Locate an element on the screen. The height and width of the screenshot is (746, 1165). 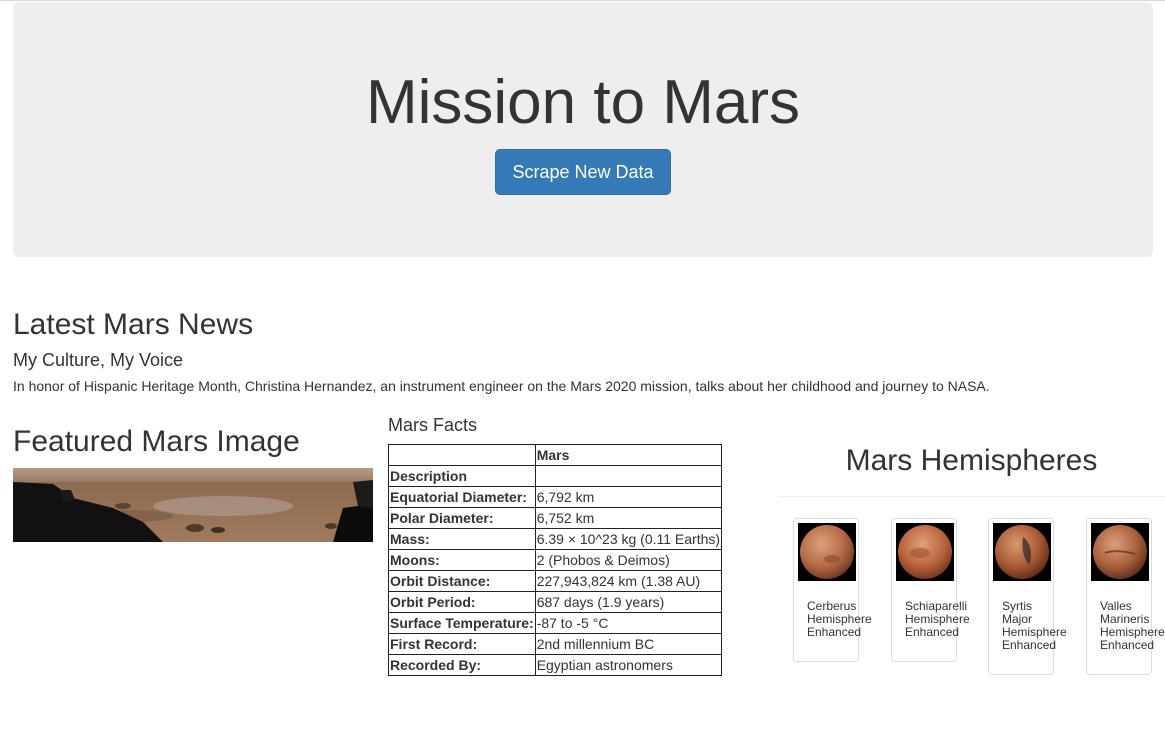
fact-label: Recorded By: is located at coordinates (462, 665).